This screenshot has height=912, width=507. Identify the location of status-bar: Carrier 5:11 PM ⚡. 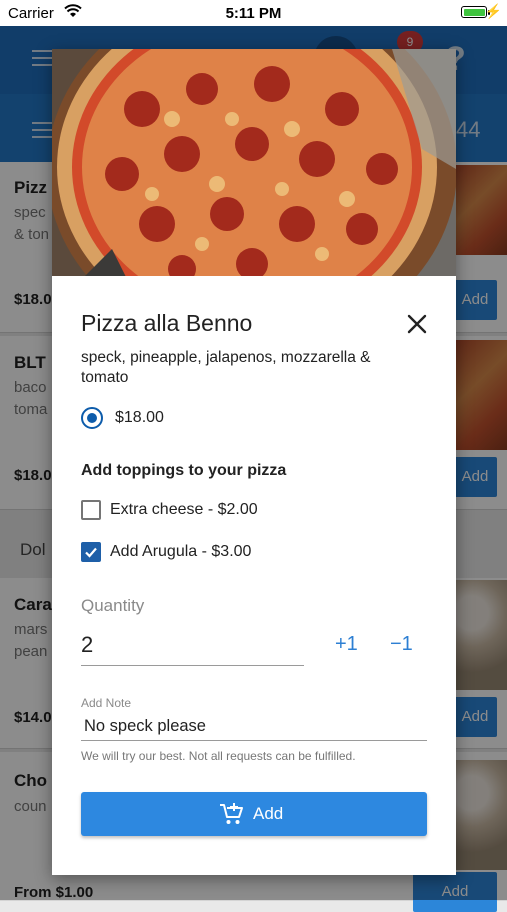
(253, 13).